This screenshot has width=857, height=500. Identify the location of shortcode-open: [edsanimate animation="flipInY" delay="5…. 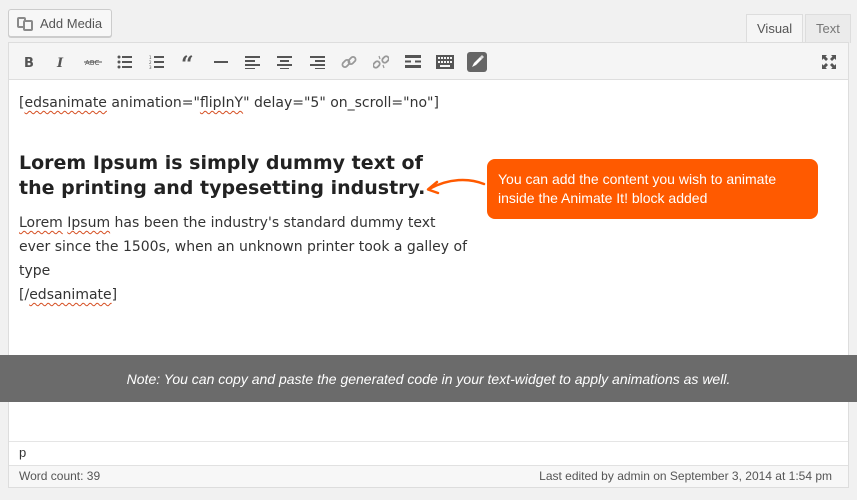
(229, 103).